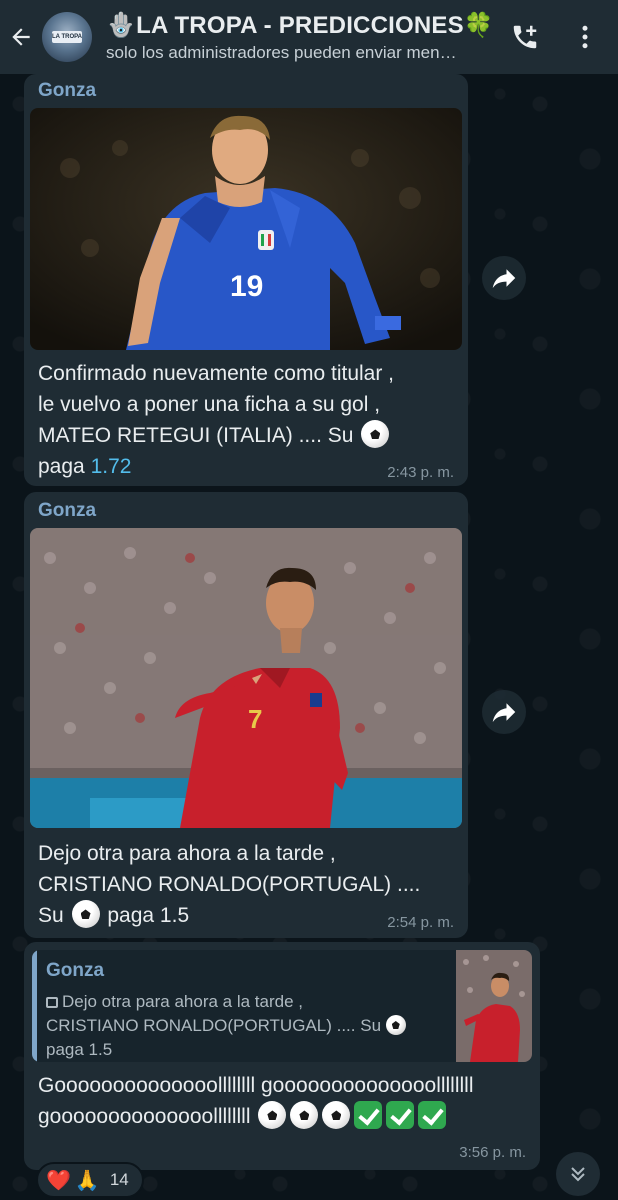 The height and width of the screenshot is (1200, 618). I want to click on svg-text: 7, so click(255, 719).